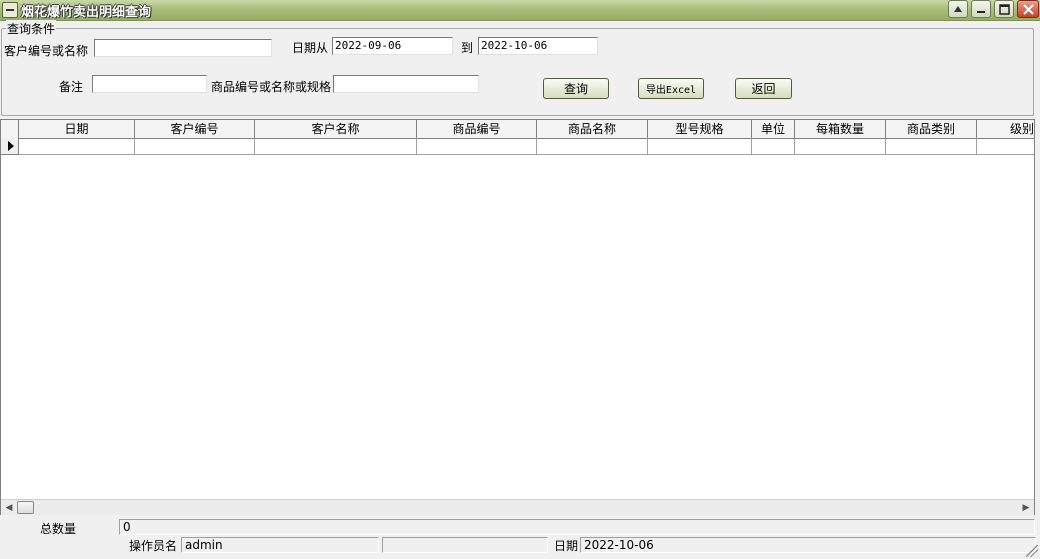 This screenshot has height=559, width=1040. Describe the element at coordinates (10, 146) in the screenshot. I see `row-indicator-arrow-icon` at that location.